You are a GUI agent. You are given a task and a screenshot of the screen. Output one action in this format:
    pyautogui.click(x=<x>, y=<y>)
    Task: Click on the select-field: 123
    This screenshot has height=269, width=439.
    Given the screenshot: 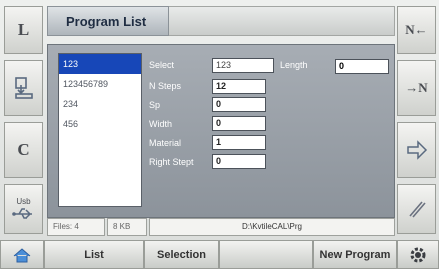 What is the action you would take?
    pyautogui.click(x=243, y=65)
    